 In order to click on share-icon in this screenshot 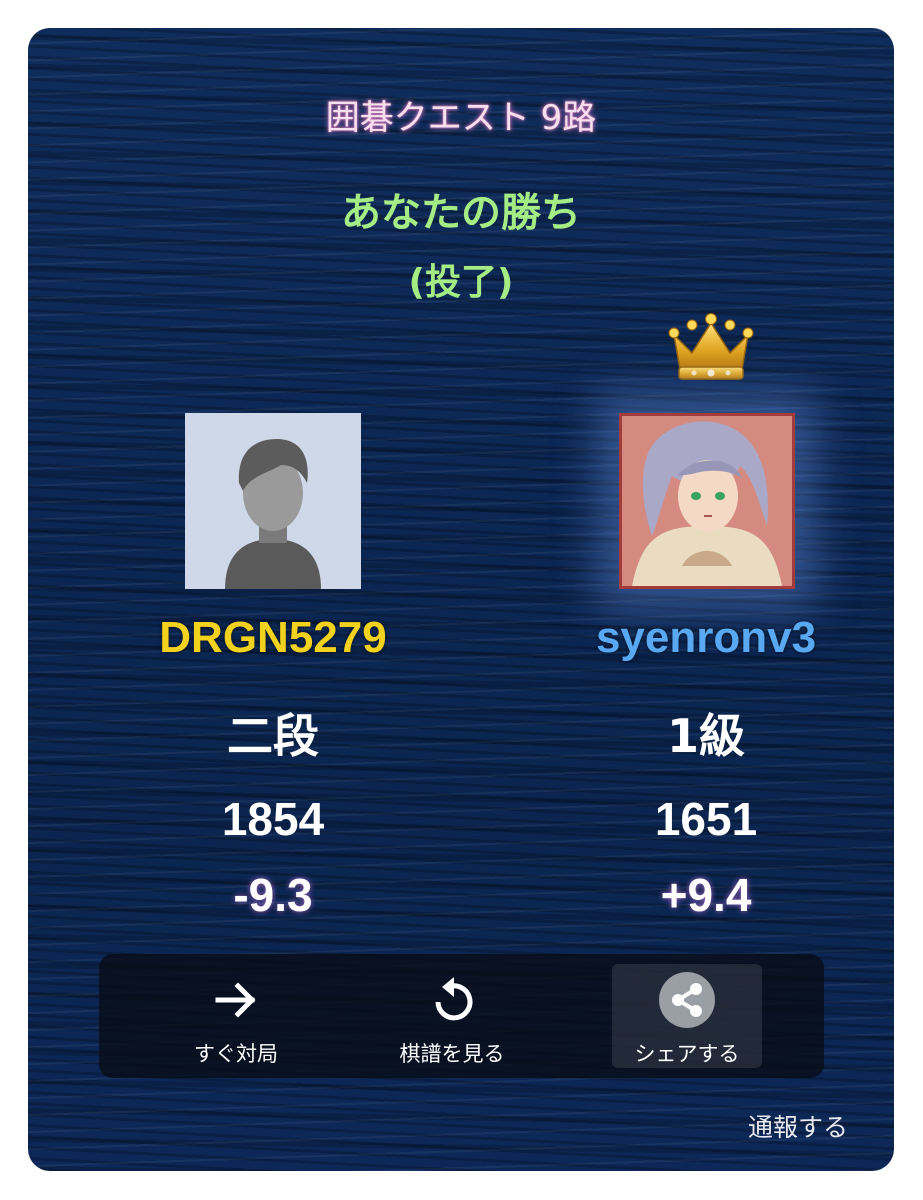, I will do `click(687, 1000)`.